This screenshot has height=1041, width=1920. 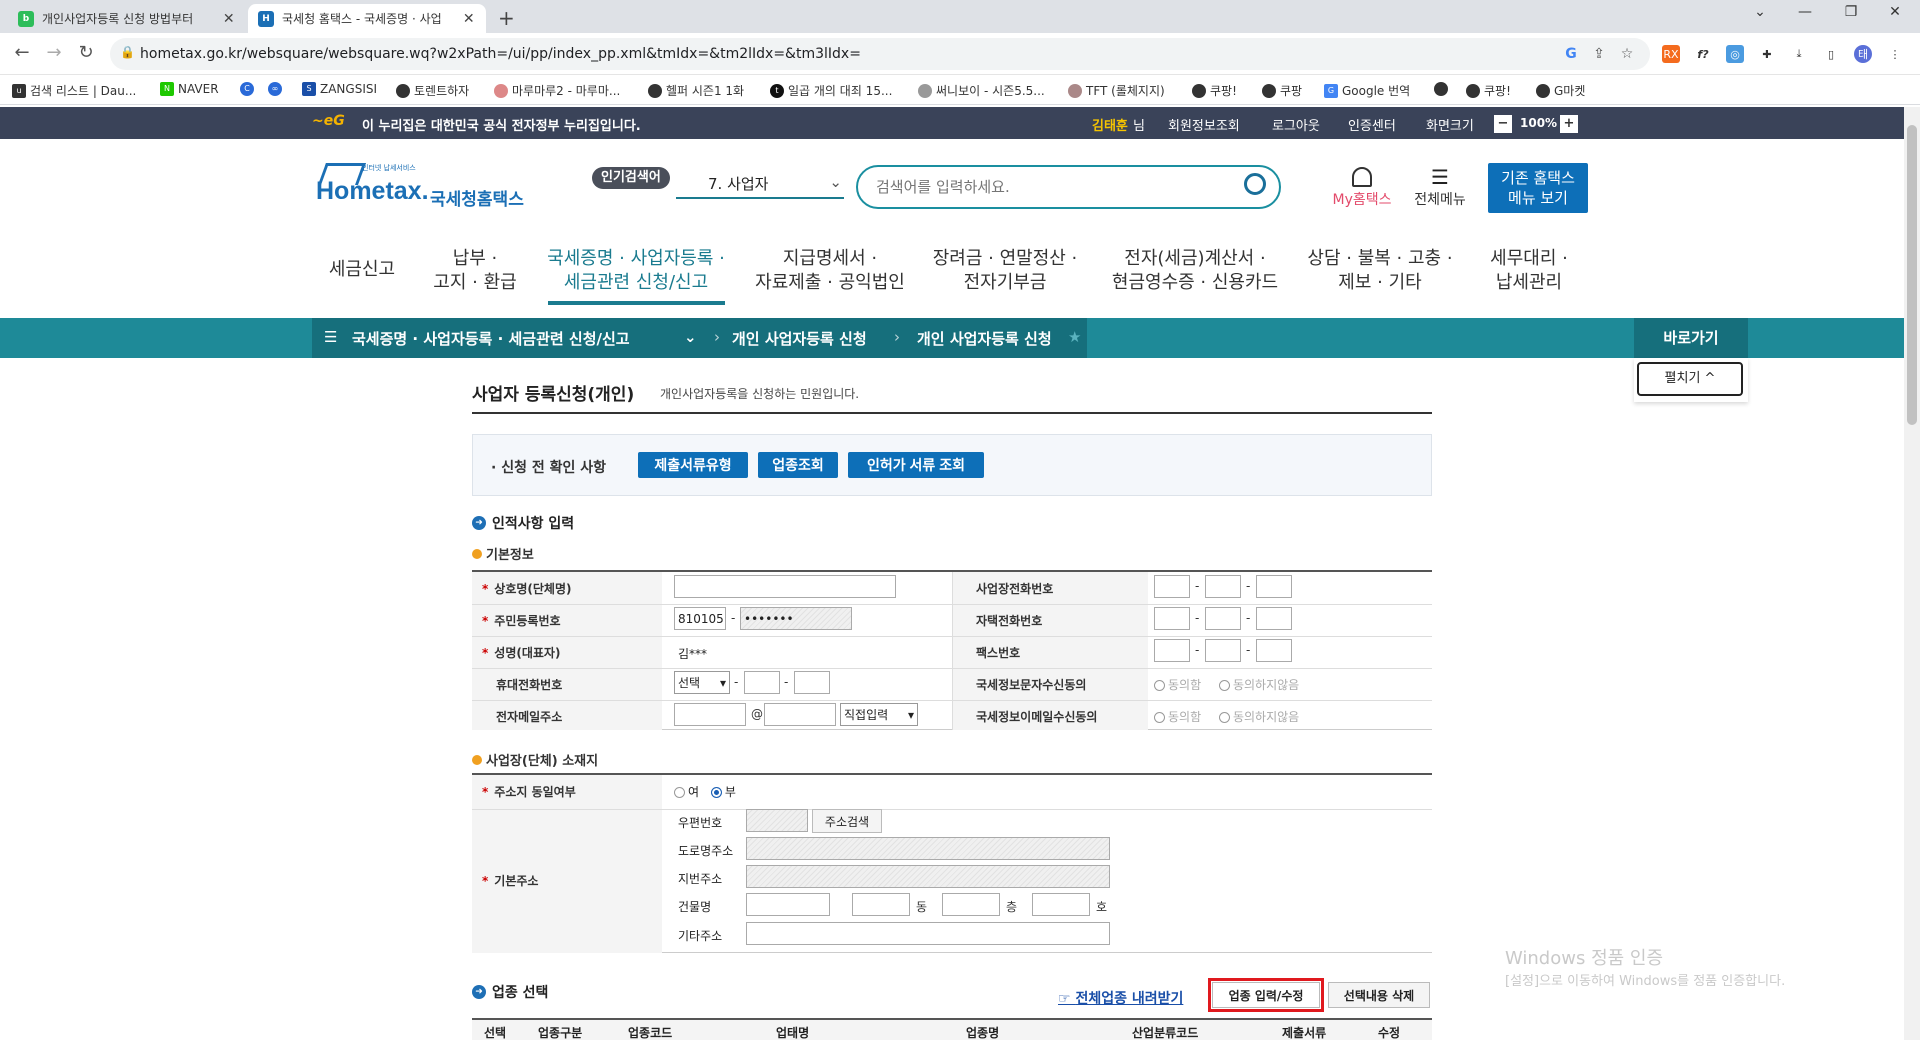 What do you see at coordinates (710, 714) in the screenshot?
I see `email-id-input` at bounding box center [710, 714].